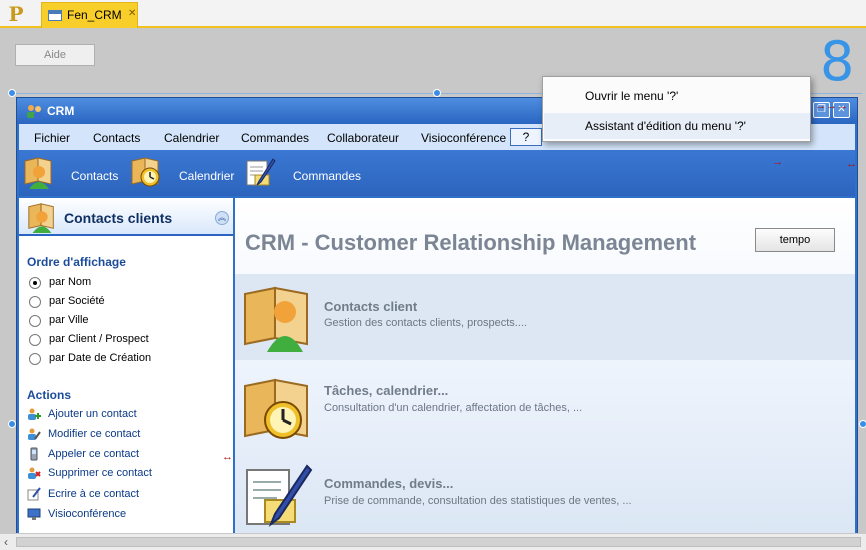 The height and width of the screenshot is (550, 866). Describe the element at coordinates (39, 172) in the screenshot. I see `contacts-icon` at that location.